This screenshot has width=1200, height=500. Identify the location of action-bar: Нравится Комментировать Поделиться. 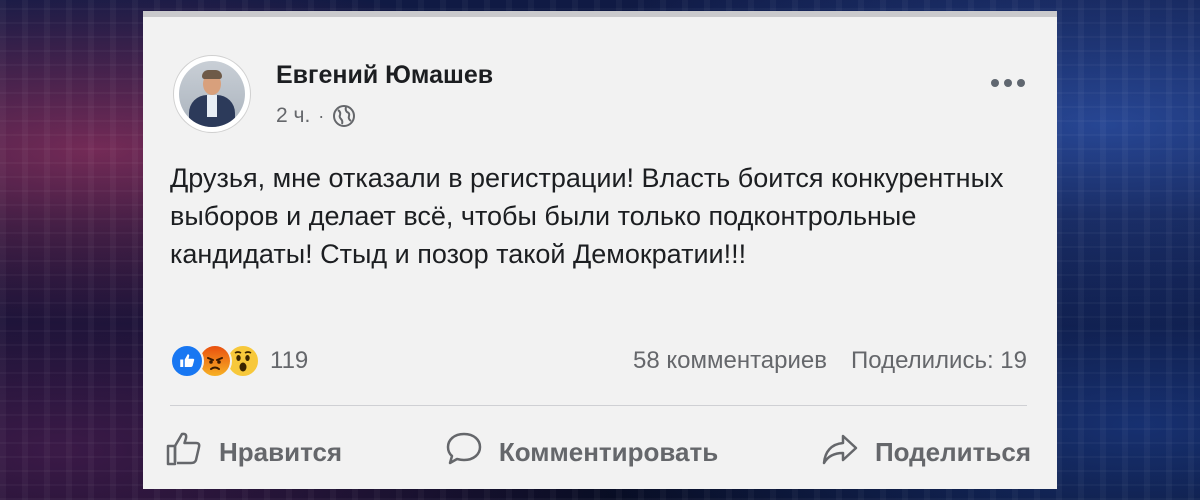
(597, 452).